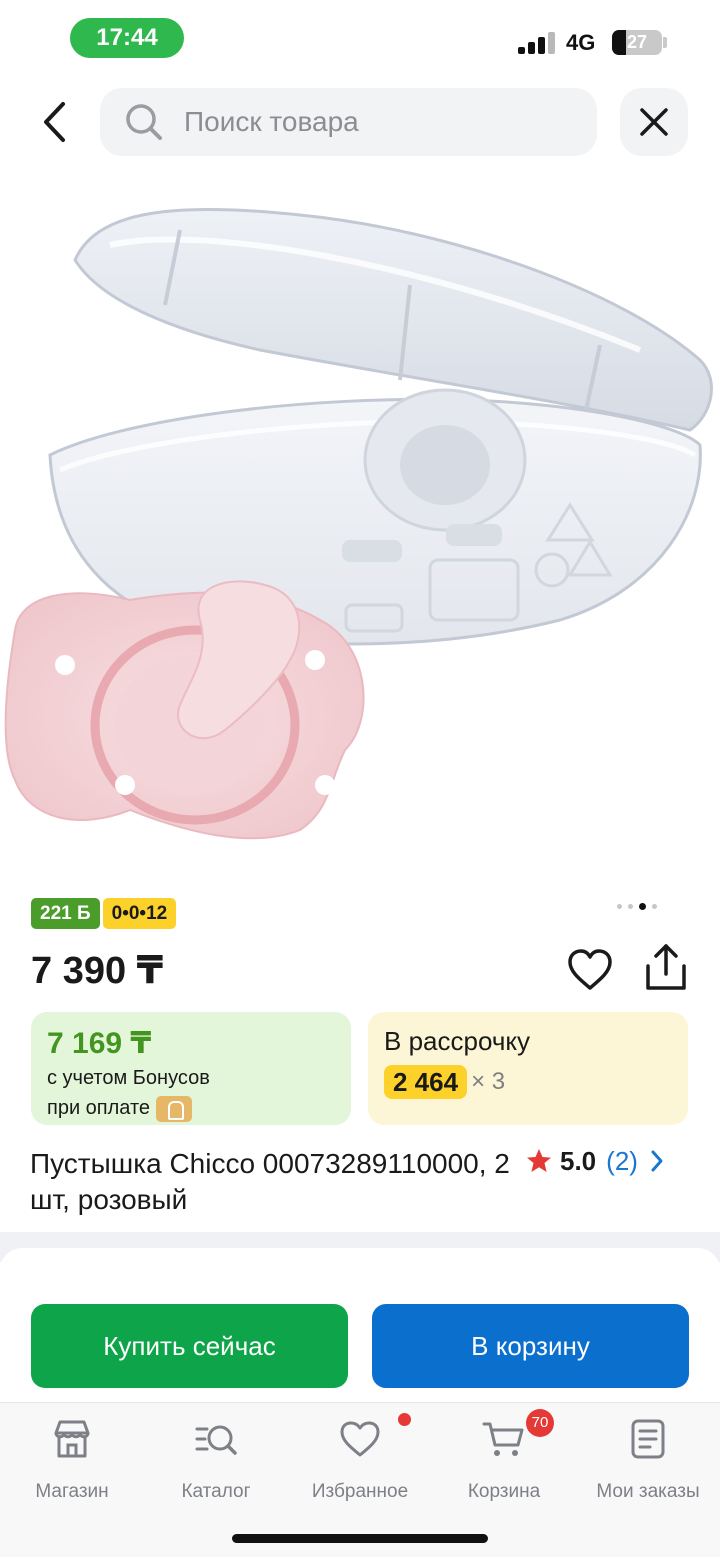 Image resolution: width=720 pixels, height=1557 pixels. What do you see at coordinates (216, 1491) in the screenshot?
I see `tab-catalog-label: Каталог` at bounding box center [216, 1491].